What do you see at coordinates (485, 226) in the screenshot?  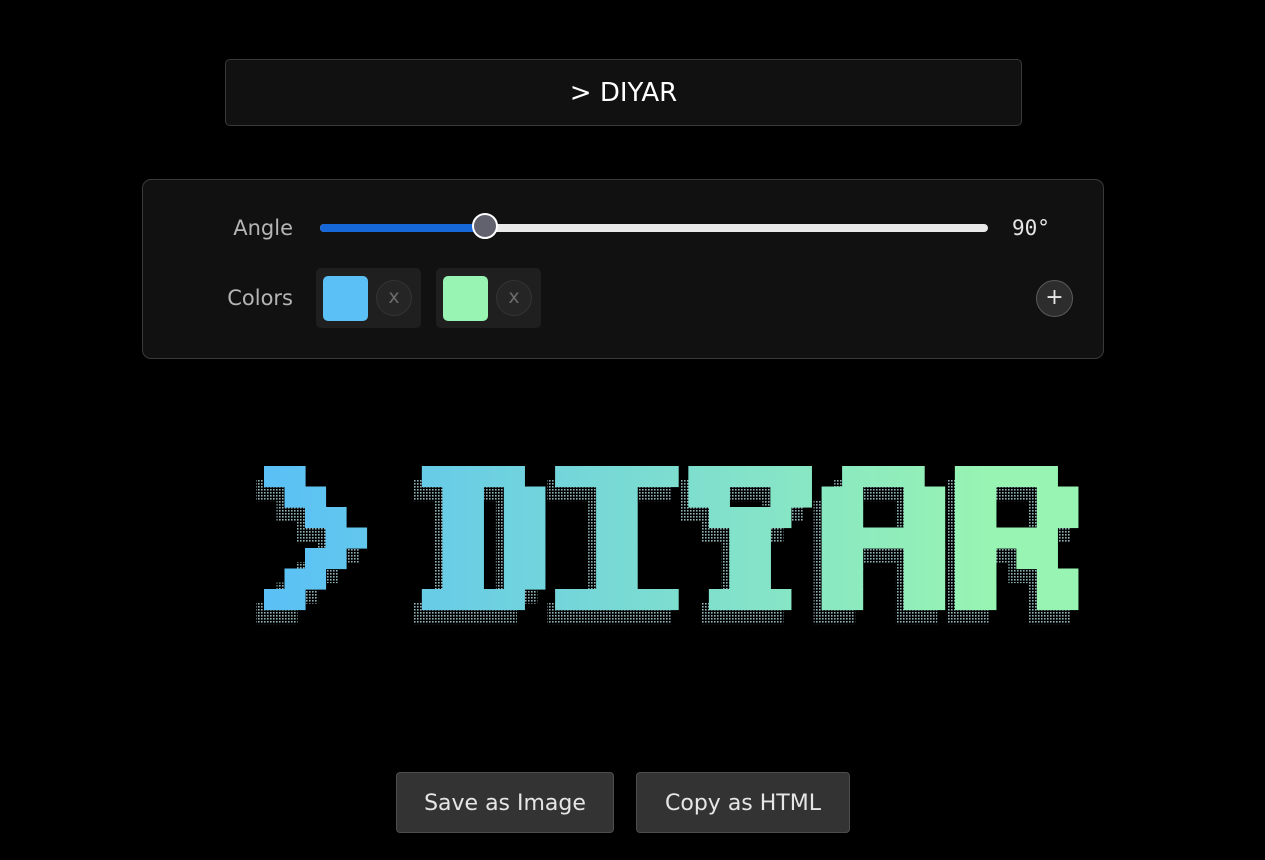 I see `angle-slider-thumb` at bounding box center [485, 226].